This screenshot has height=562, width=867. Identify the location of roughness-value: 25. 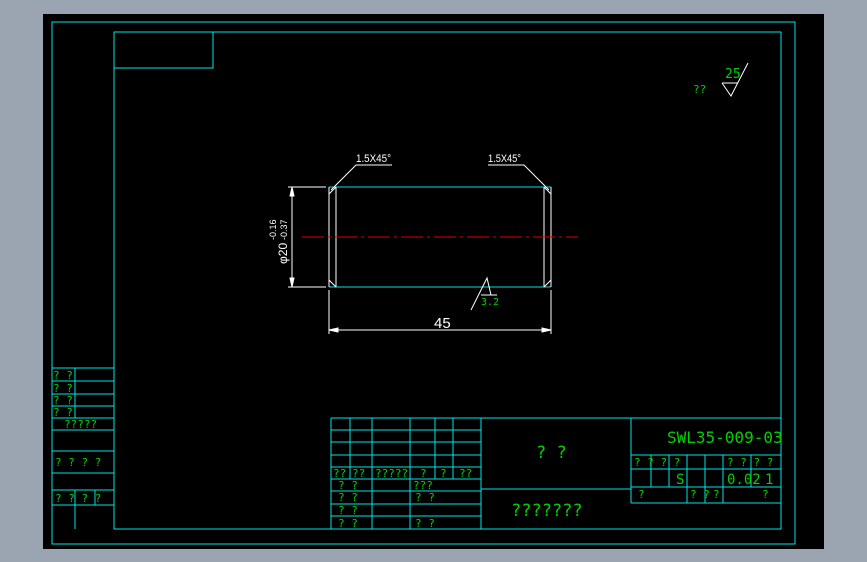
(733, 74).